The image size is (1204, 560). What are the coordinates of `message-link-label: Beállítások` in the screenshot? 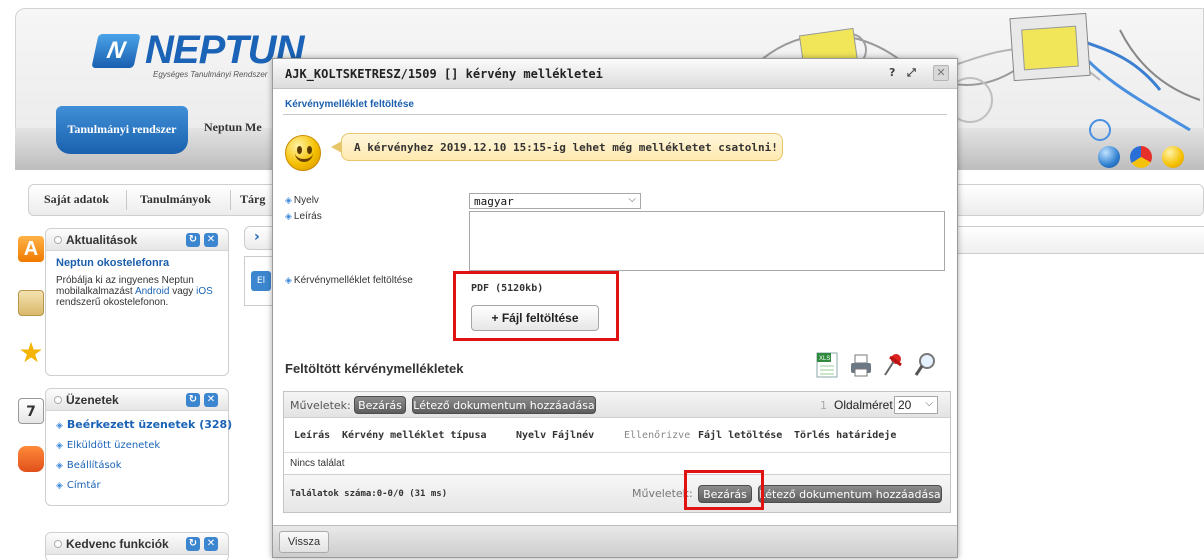 It's located at (94, 465).